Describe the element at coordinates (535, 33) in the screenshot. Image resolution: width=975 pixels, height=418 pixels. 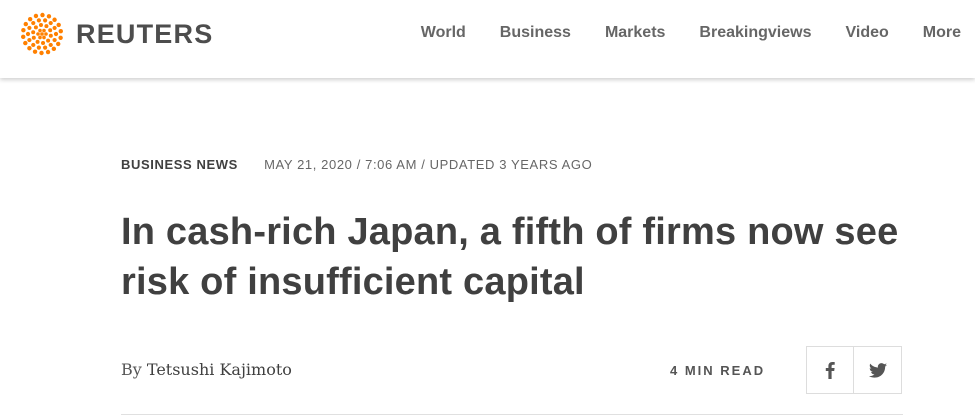
I see `nav-item-business: Business` at that location.